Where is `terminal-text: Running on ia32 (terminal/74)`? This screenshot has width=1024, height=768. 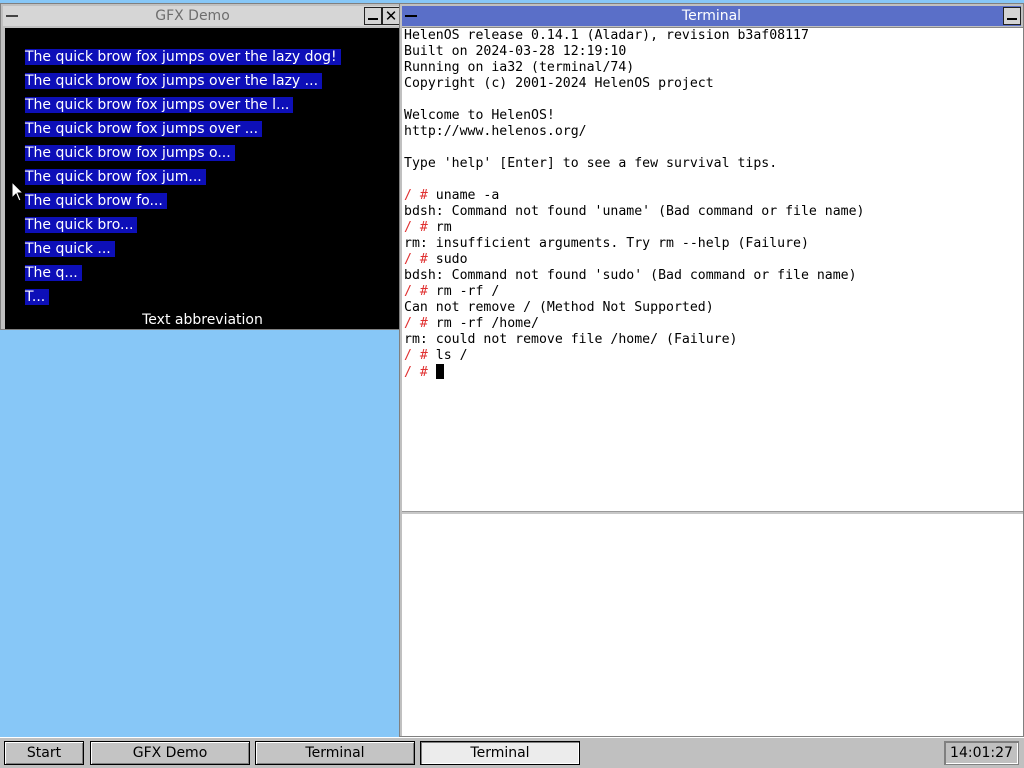
terminal-text: Running on ia32 (terminal/74) is located at coordinates (519, 67).